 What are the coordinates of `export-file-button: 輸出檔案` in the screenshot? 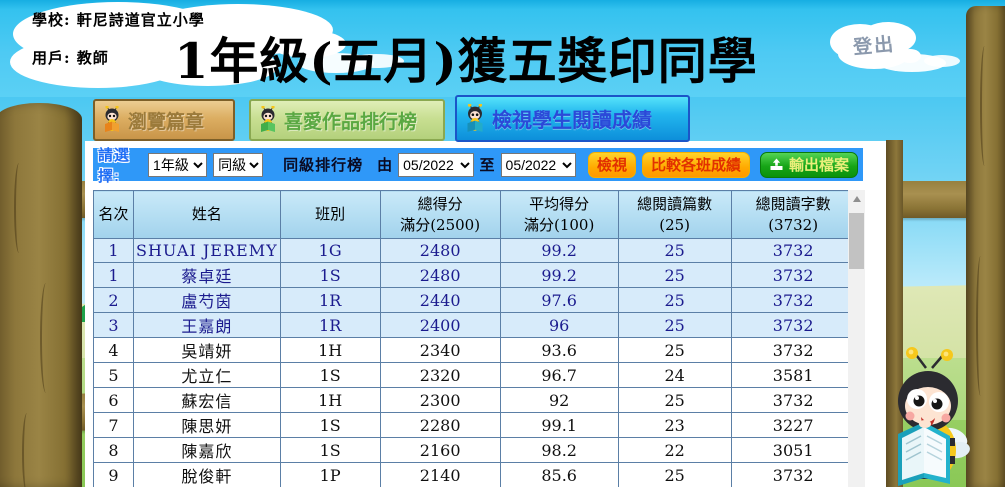 It's located at (808, 164).